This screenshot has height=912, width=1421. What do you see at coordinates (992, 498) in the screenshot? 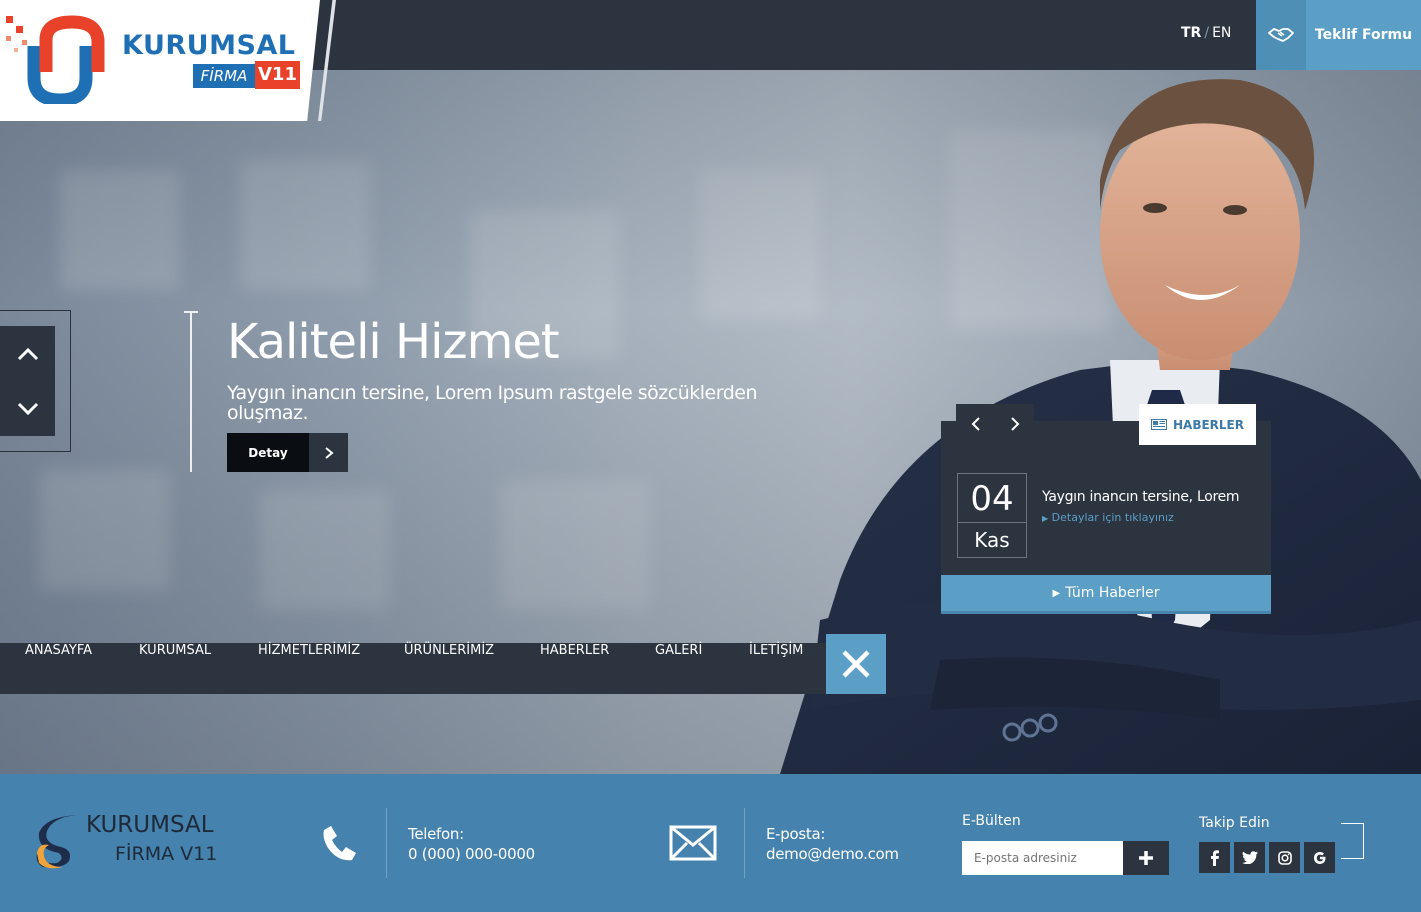
I see `news-date-day: 04` at bounding box center [992, 498].